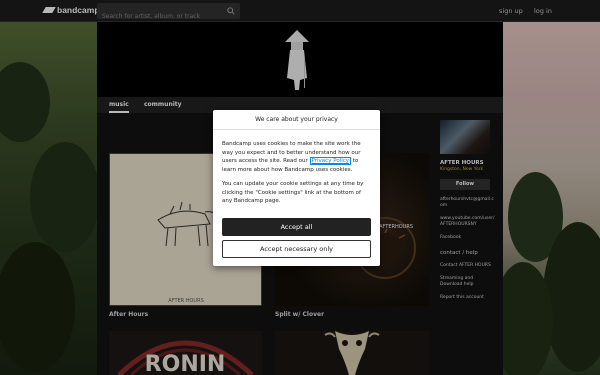  I want to click on modal-title: We care about your privacy, so click(296, 120).